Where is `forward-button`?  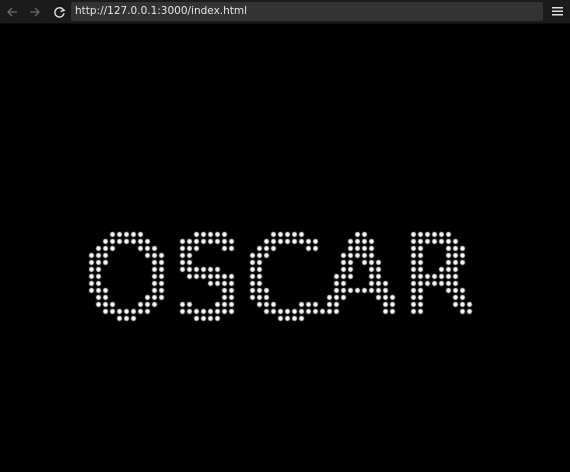
forward-button is located at coordinates (35, 12).